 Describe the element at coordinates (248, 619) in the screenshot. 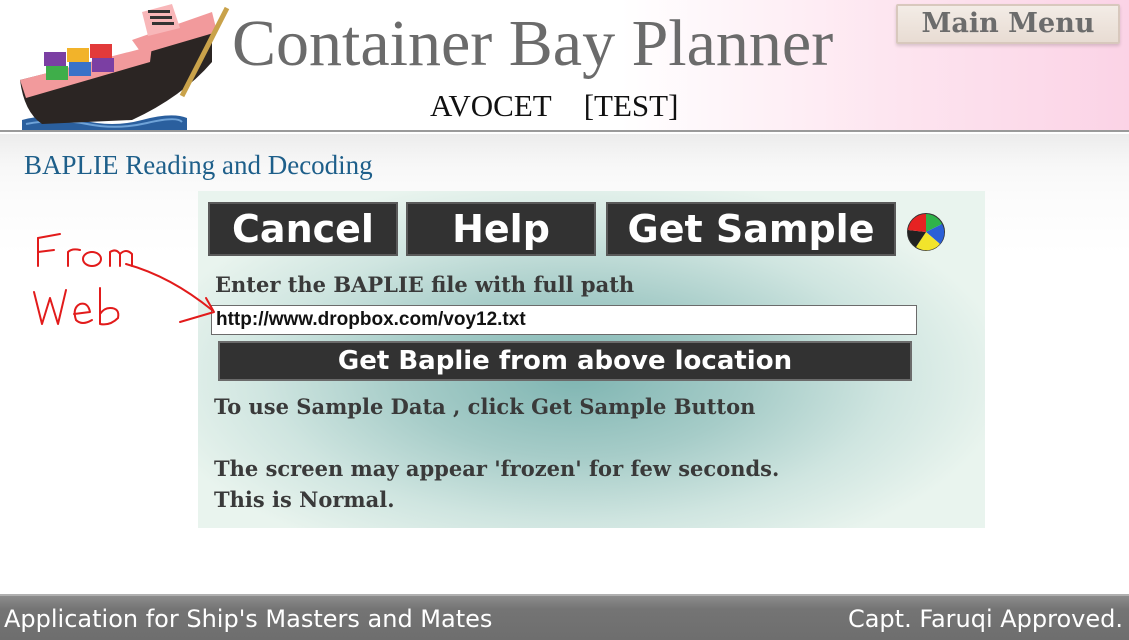

I see `footer-tagline: Application for Ship's Masters and Mates` at that location.